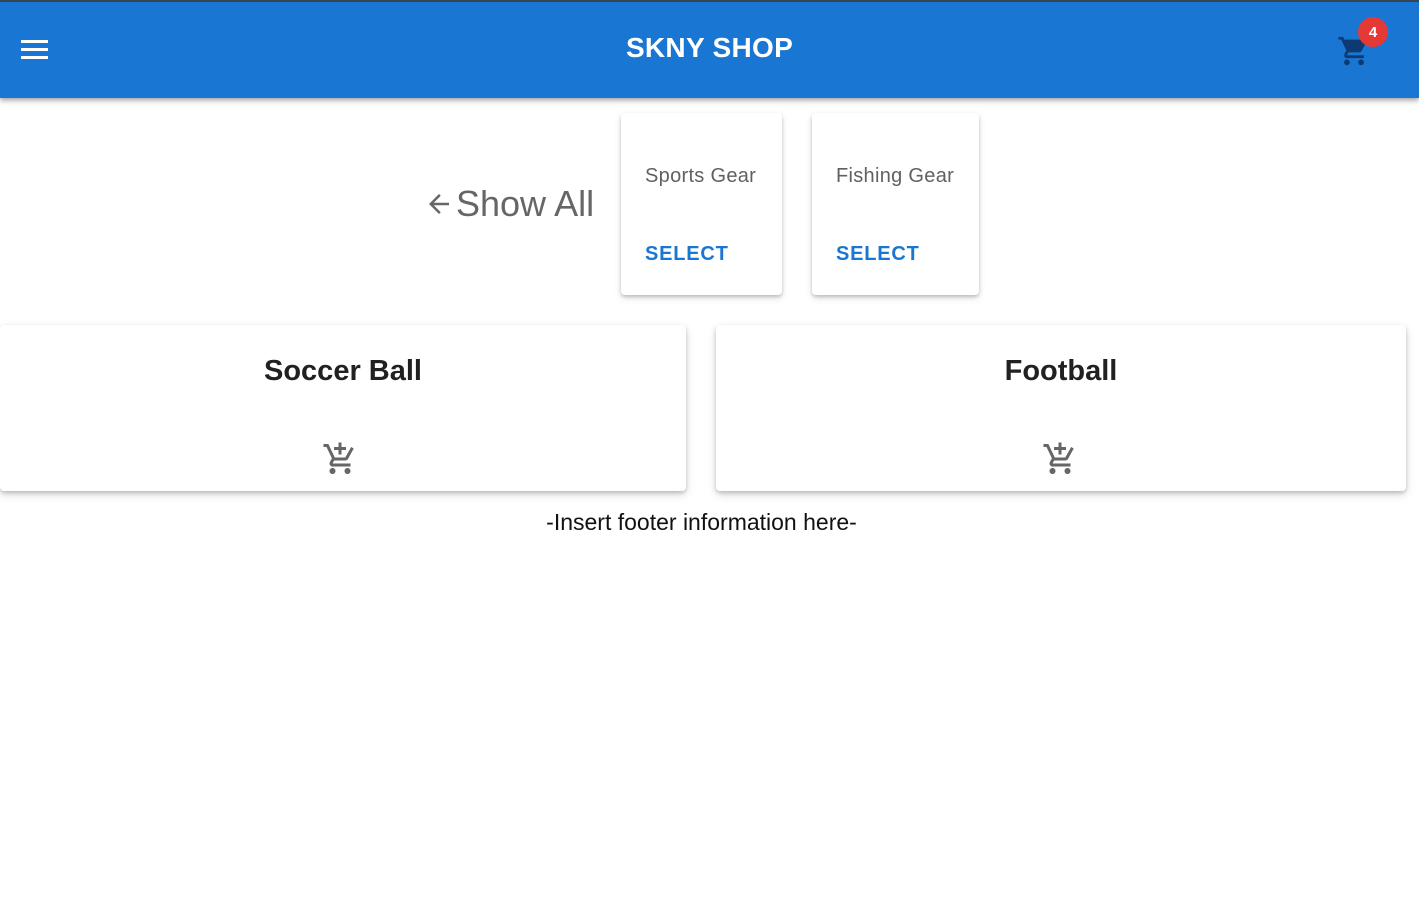 The image size is (1419, 922). What do you see at coordinates (895, 176) in the screenshot?
I see `category-name: Fishing Gear` at bounding box center [895, 176].